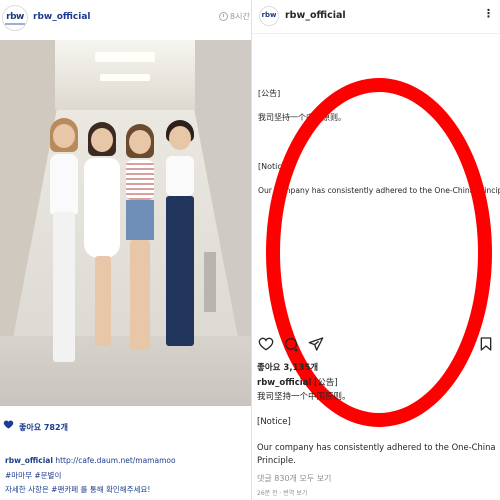 The height and width of the screenshot is (500, 500). What do you see at coordinates (125, 19) in the screenshot?
I see `left-post-header: rbw rbw_official 8시간` at bounding box center [125, 19].